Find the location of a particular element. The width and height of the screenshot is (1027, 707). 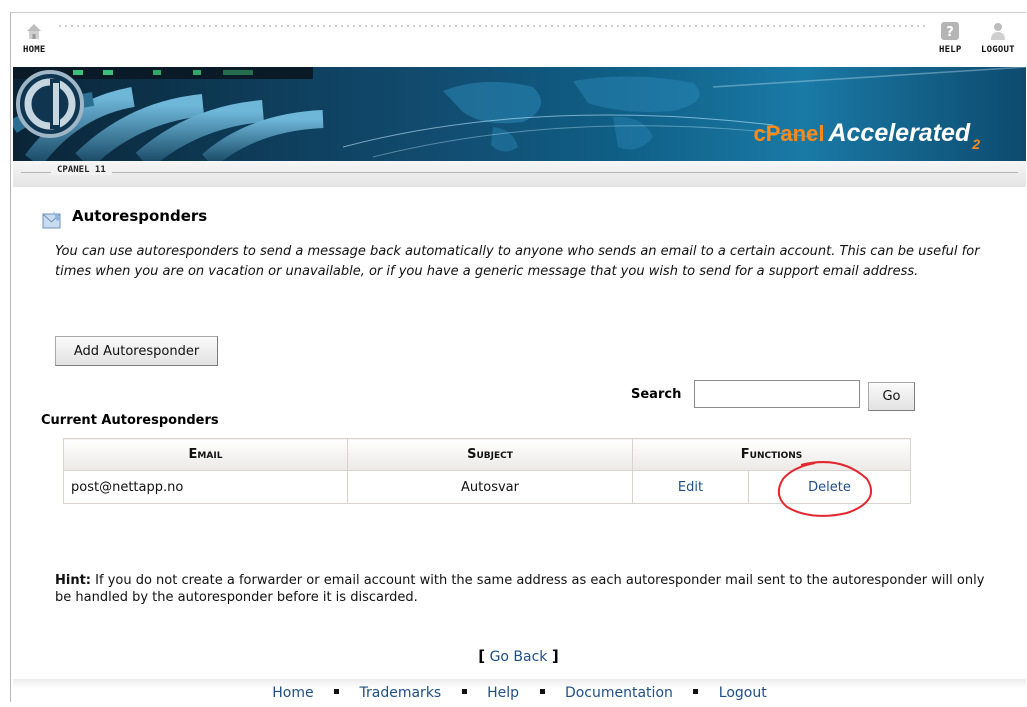

cpanel-brand-text: cPanel Accelerated 2 is located at coordinates (867, 135).